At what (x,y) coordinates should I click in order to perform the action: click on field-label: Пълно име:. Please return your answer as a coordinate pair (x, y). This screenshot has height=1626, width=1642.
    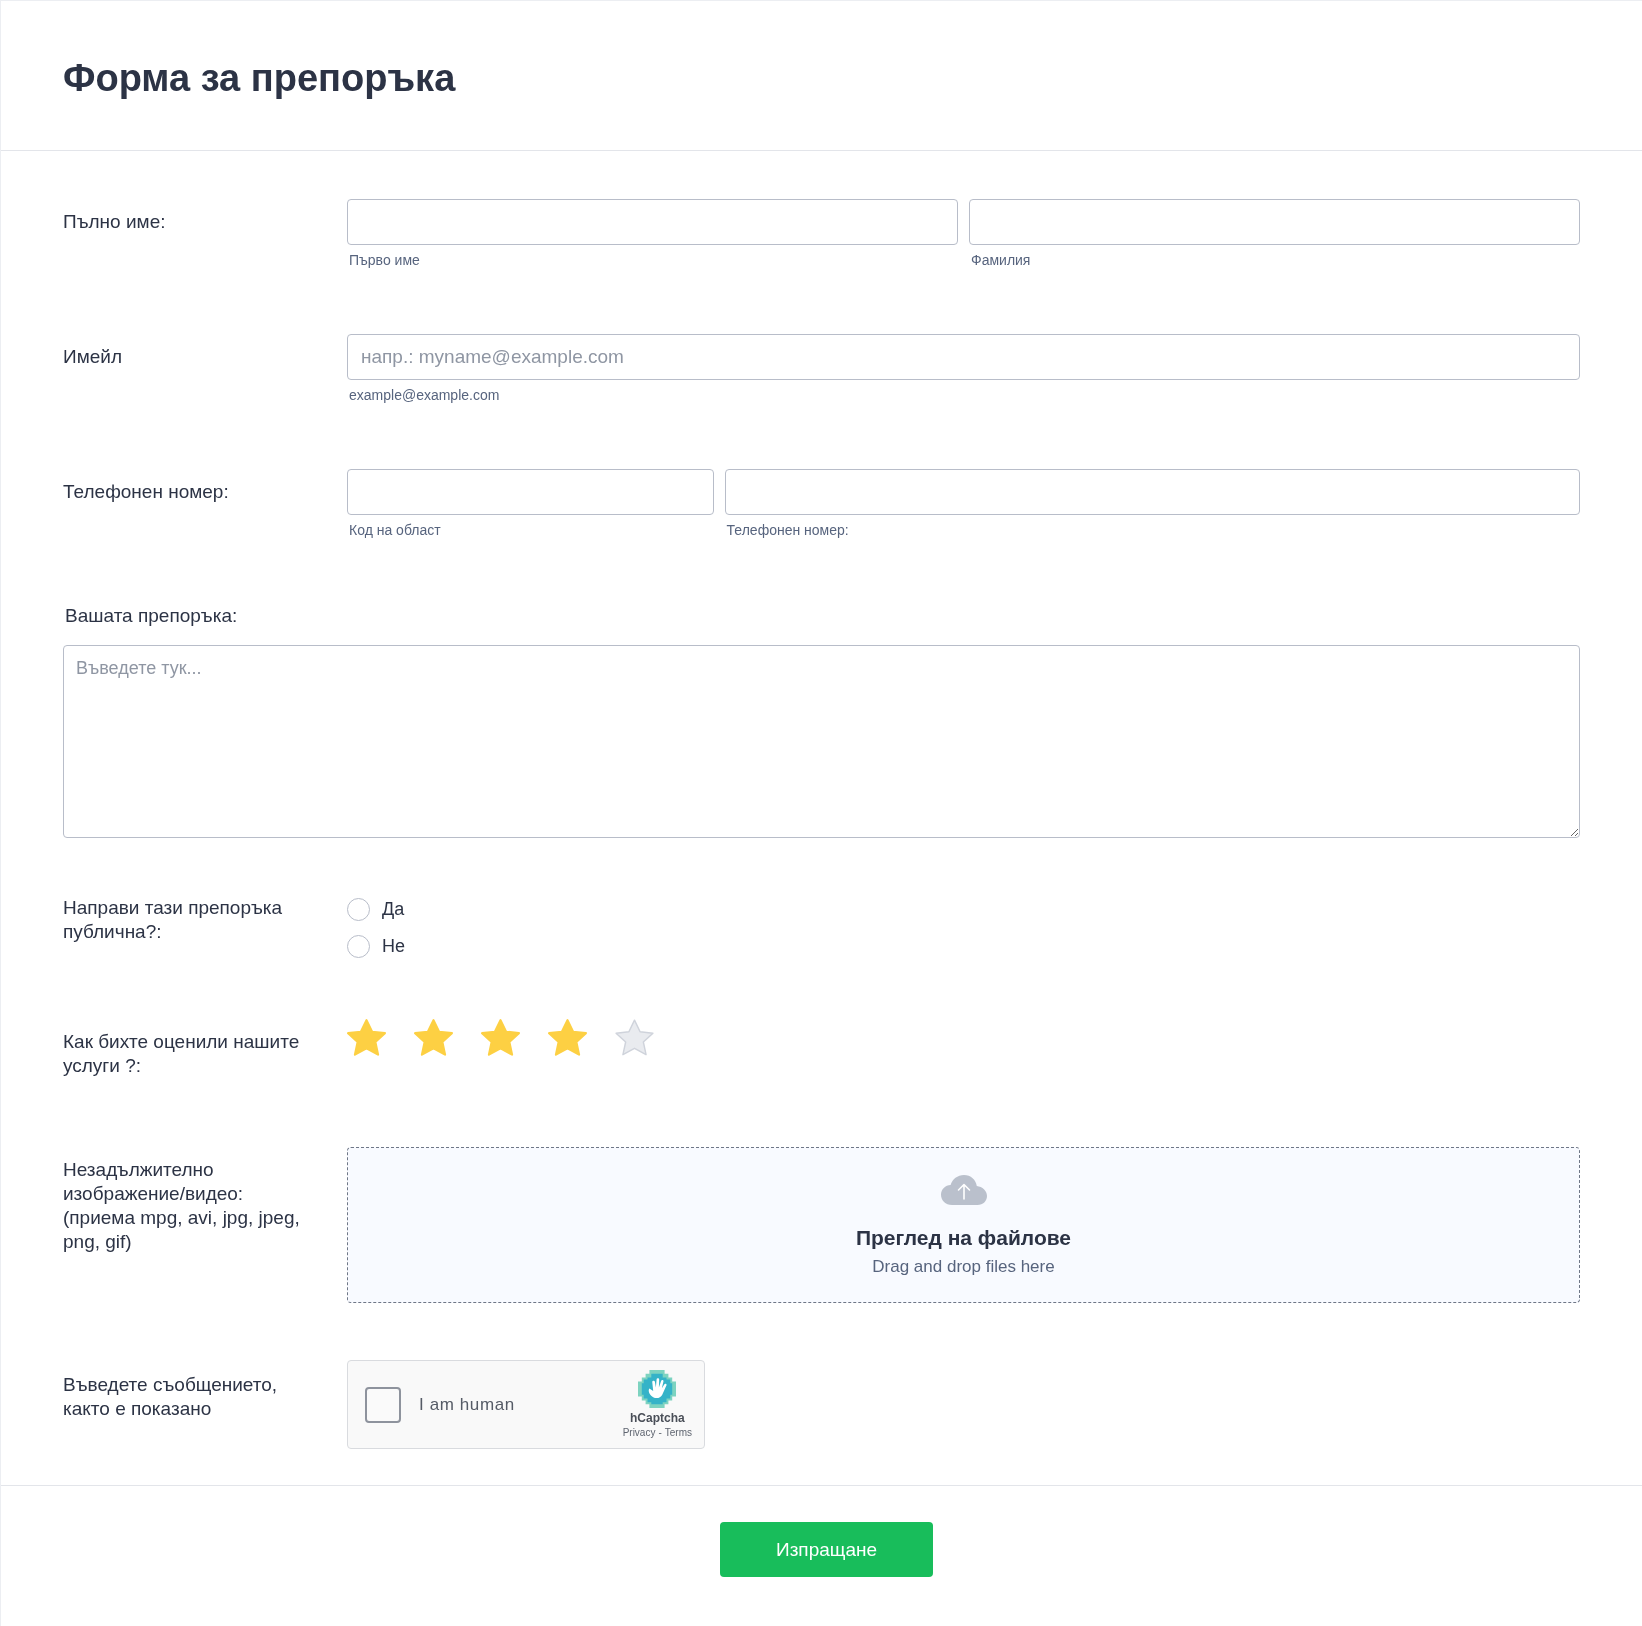
    Looking at the image, I should click on (115, 222).